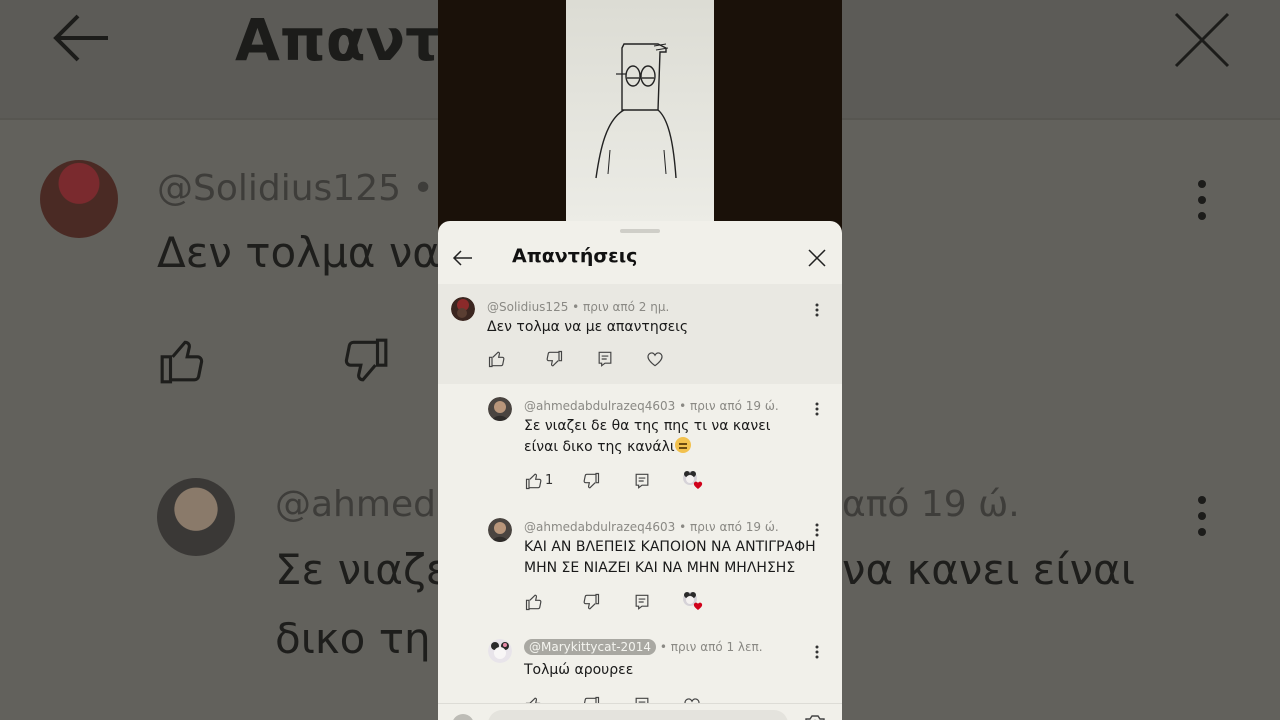 The height and width of the screenshot is (720, 1280). What do you see at coordinates (367, 504) in the screenshot?
I see `bg-username: @ahmeda` at bounding box center [367, 504].